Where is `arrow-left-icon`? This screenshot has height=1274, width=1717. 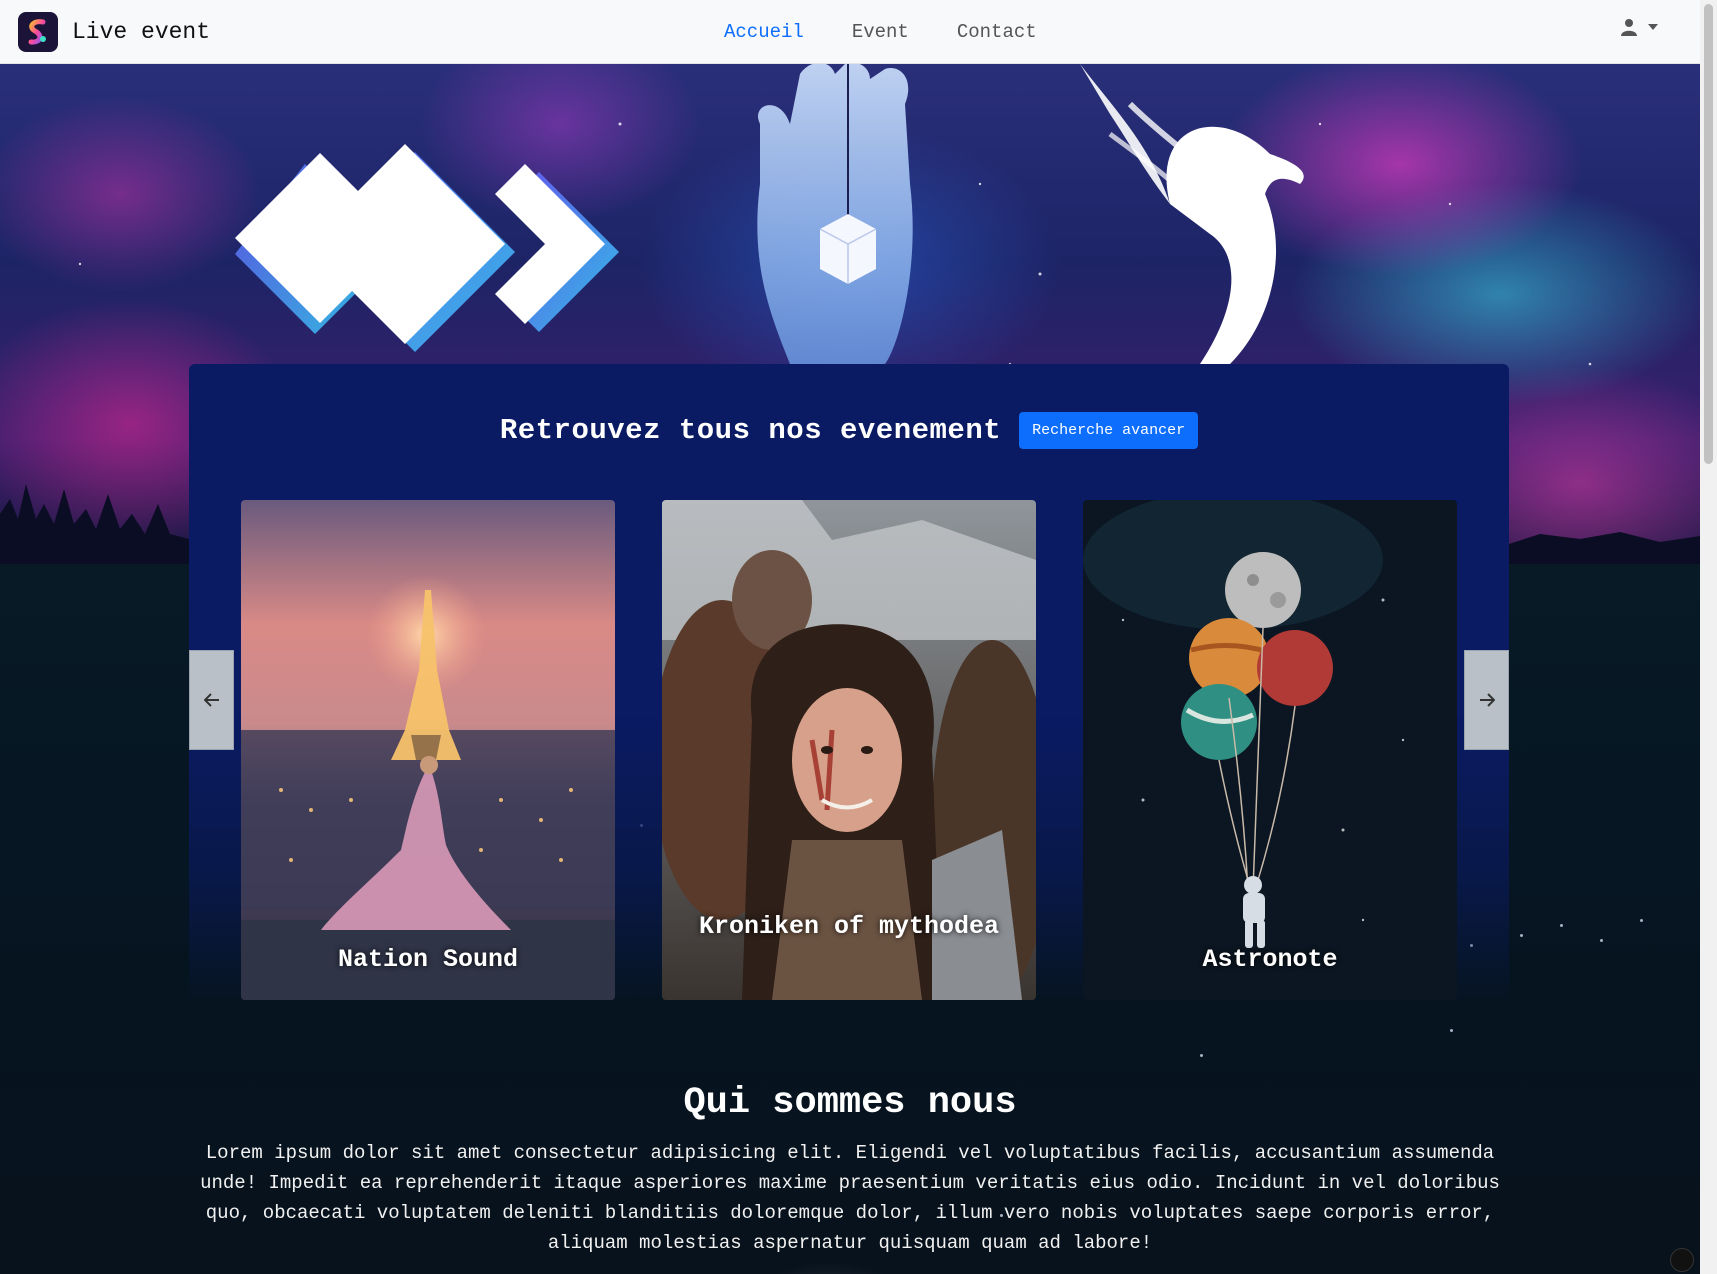
arrow-left-icon is located at coordinates (211, 700).